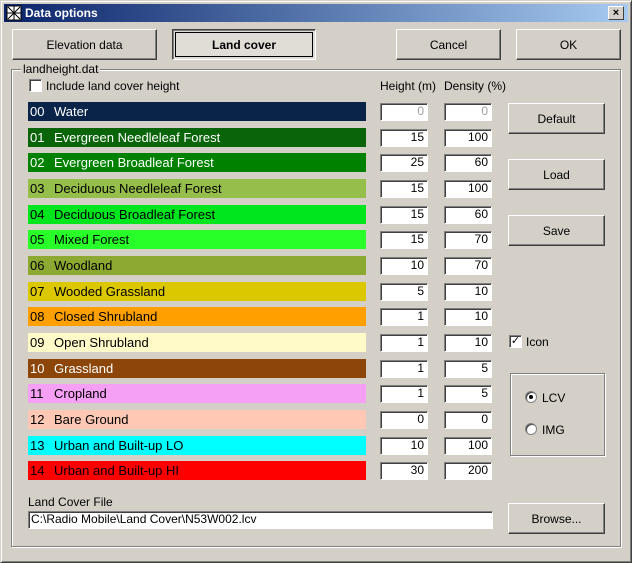 The height and width of the screenshot is (563, 632). I want to click on icon-checkbox: ✓, so click(515, 341).